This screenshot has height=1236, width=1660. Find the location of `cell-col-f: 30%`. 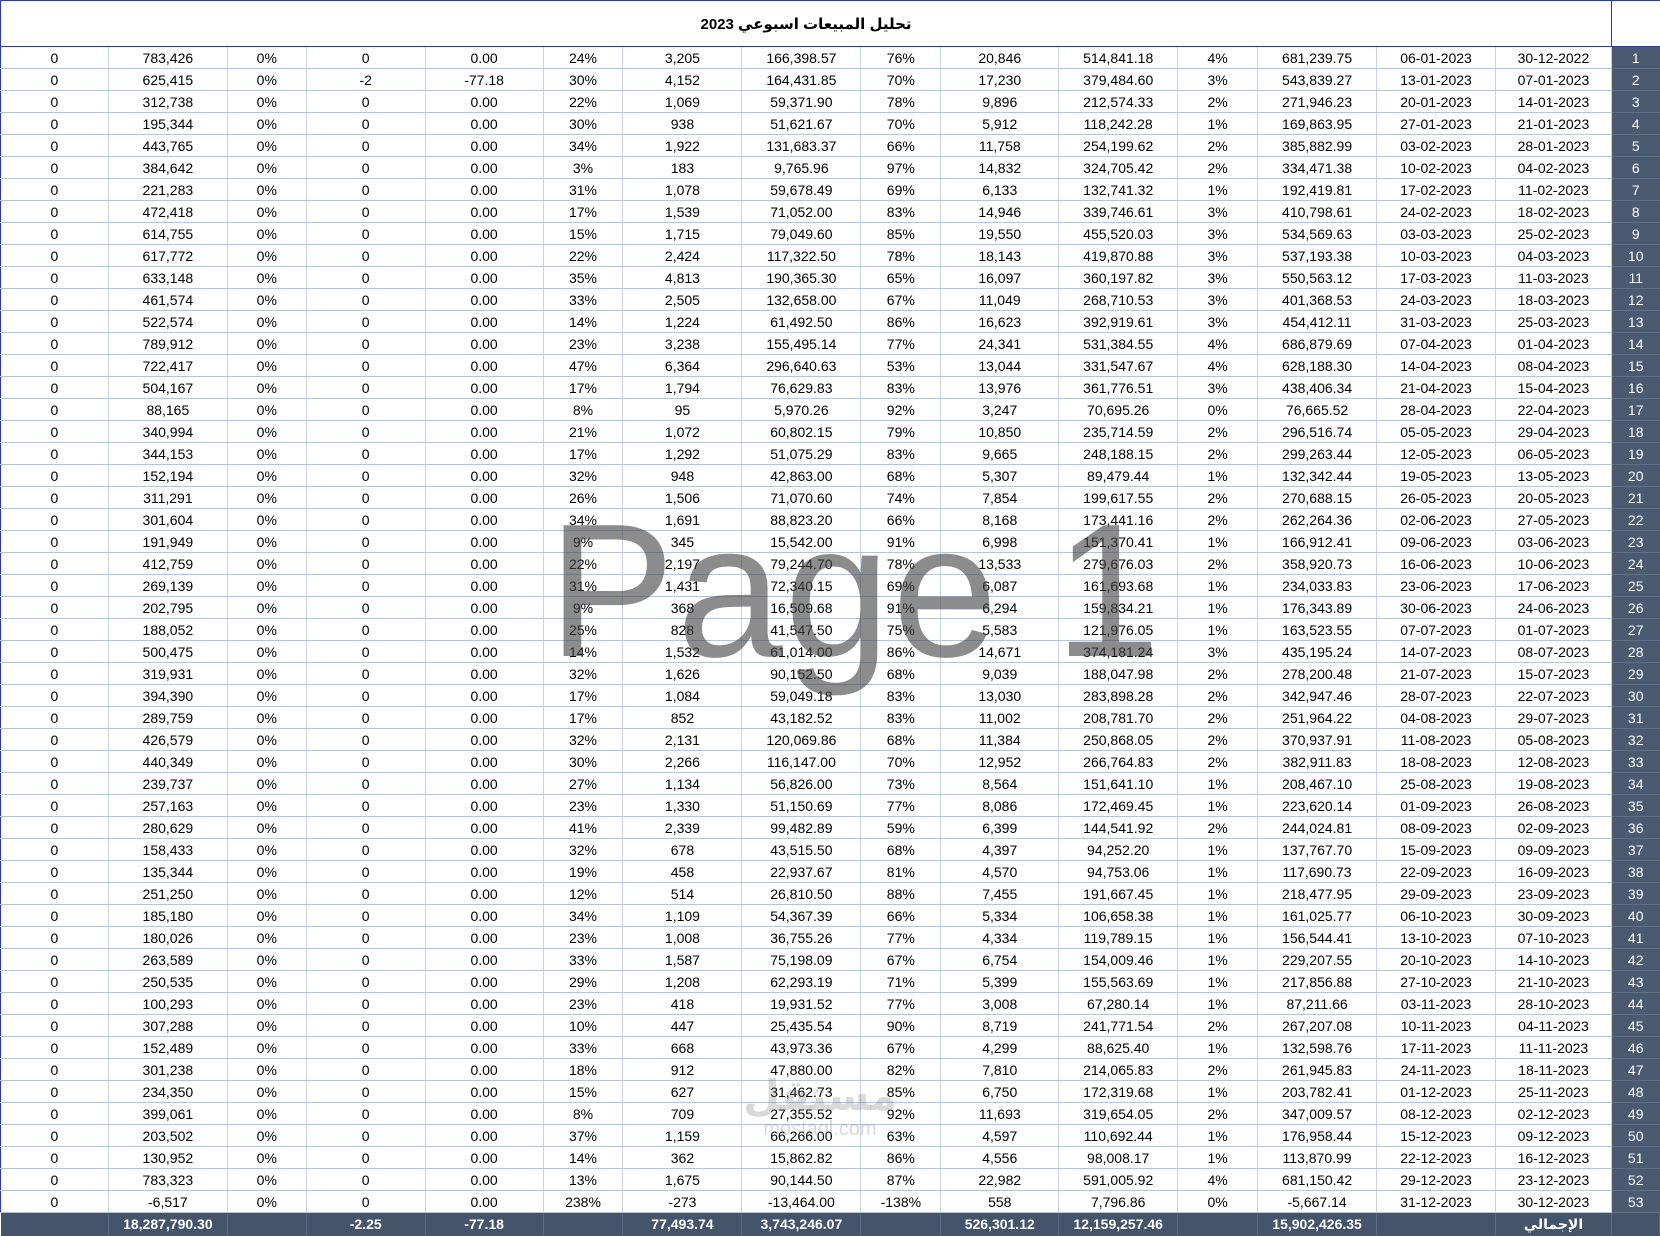

cell-col-f: 30% is located at coordinates (583, 761).